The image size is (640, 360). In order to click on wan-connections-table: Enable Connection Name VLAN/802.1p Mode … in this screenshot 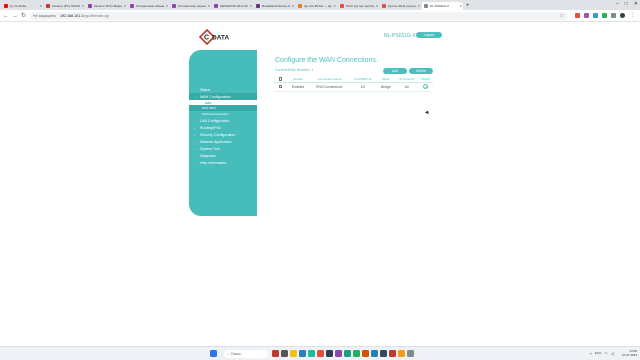, I will do `click(353, 84)`.